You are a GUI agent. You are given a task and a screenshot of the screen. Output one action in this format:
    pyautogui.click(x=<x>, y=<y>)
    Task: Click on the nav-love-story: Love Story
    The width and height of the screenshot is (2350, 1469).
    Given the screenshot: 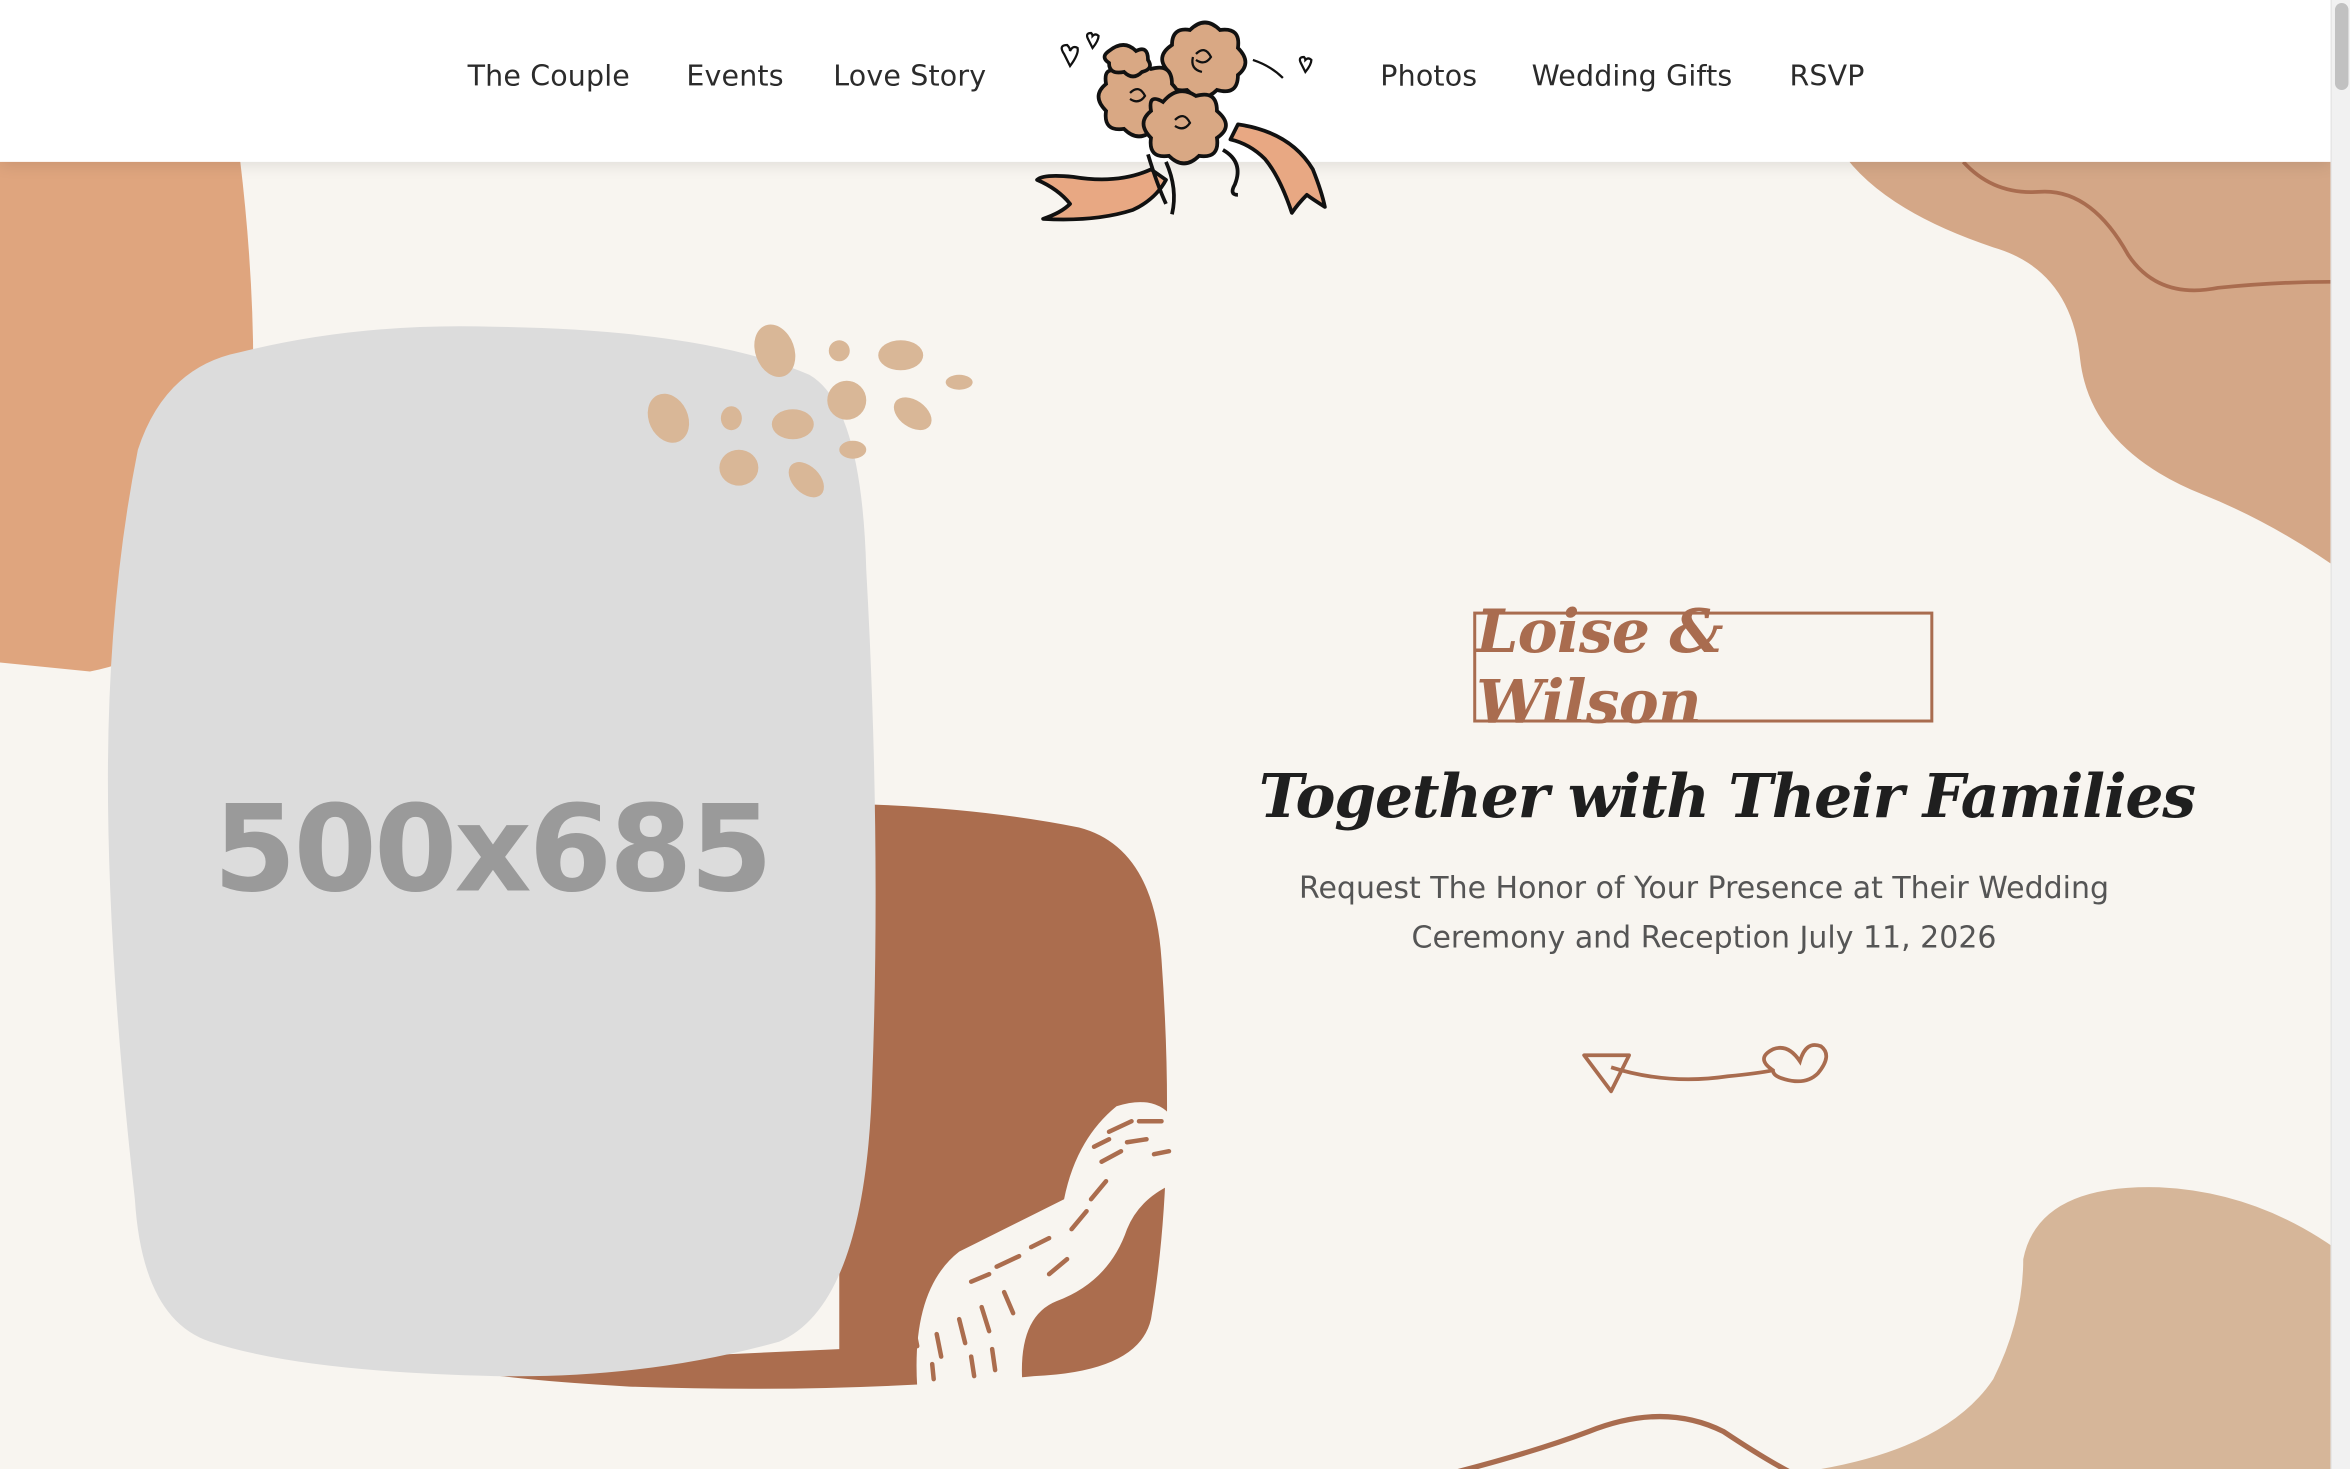 What is the action you would take?
    pyautogui.click(x=909, y=76)
    